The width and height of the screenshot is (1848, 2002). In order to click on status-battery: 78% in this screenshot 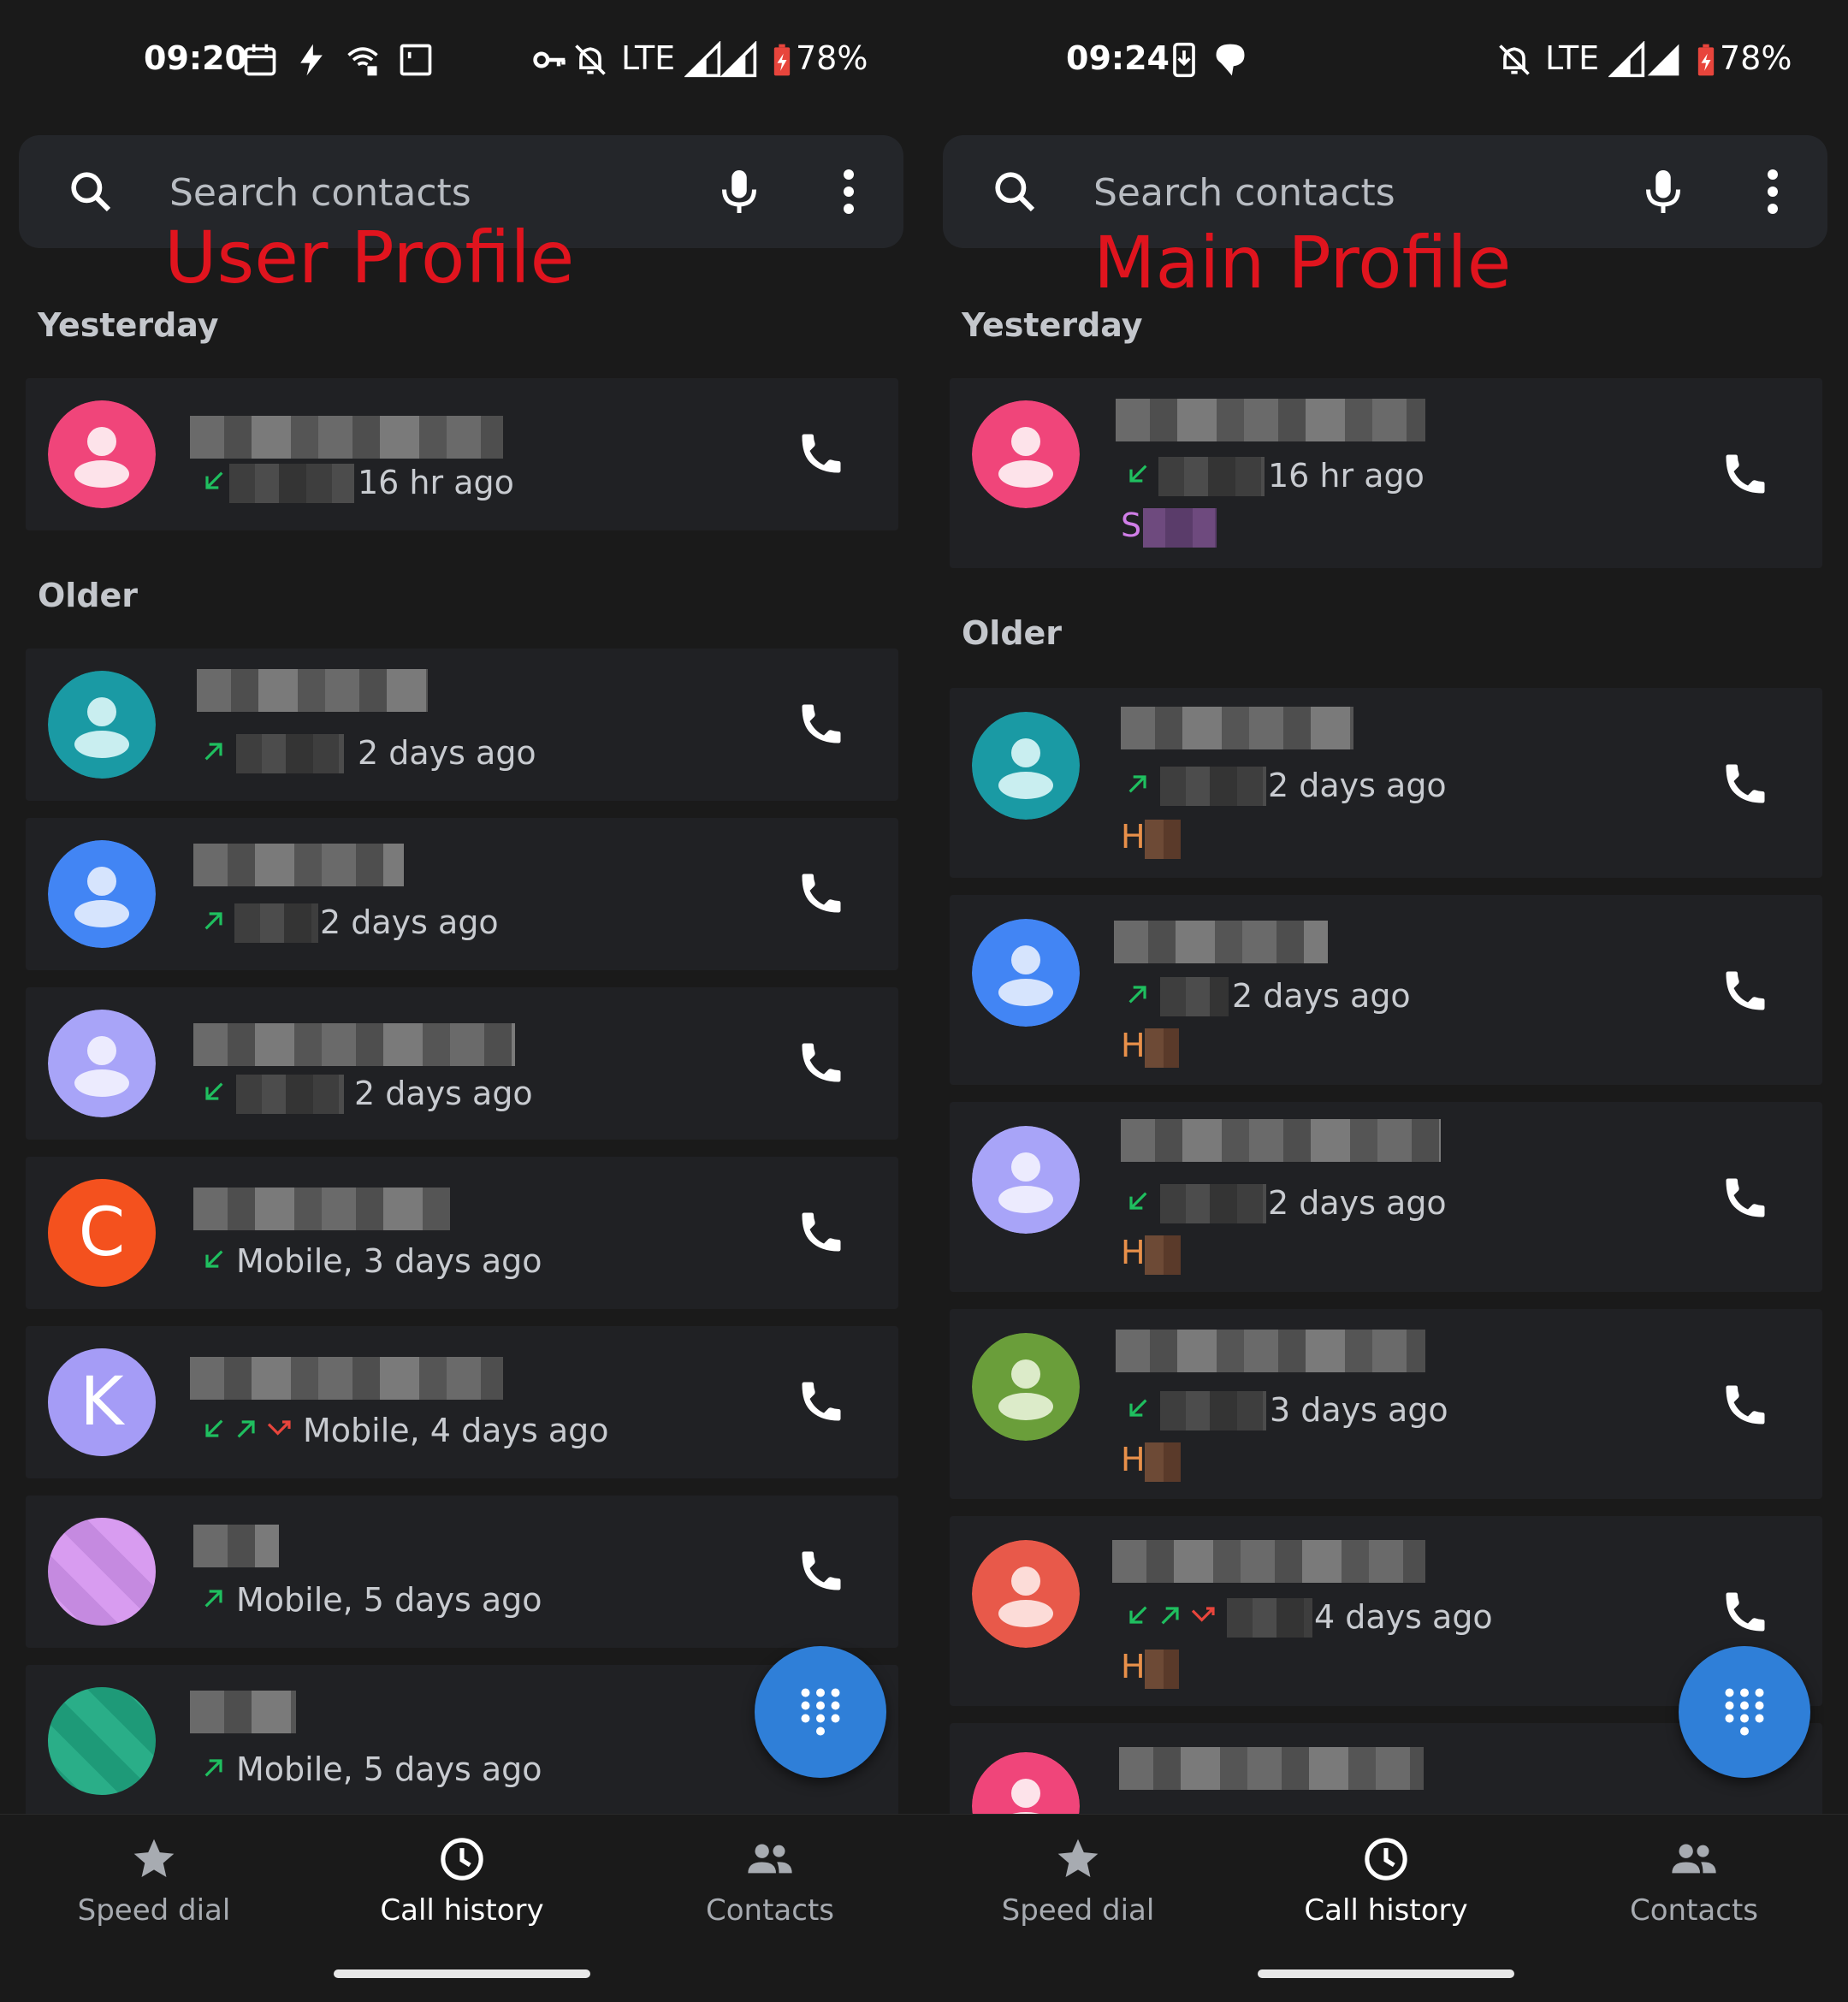, I will do `click(832, 58)`.